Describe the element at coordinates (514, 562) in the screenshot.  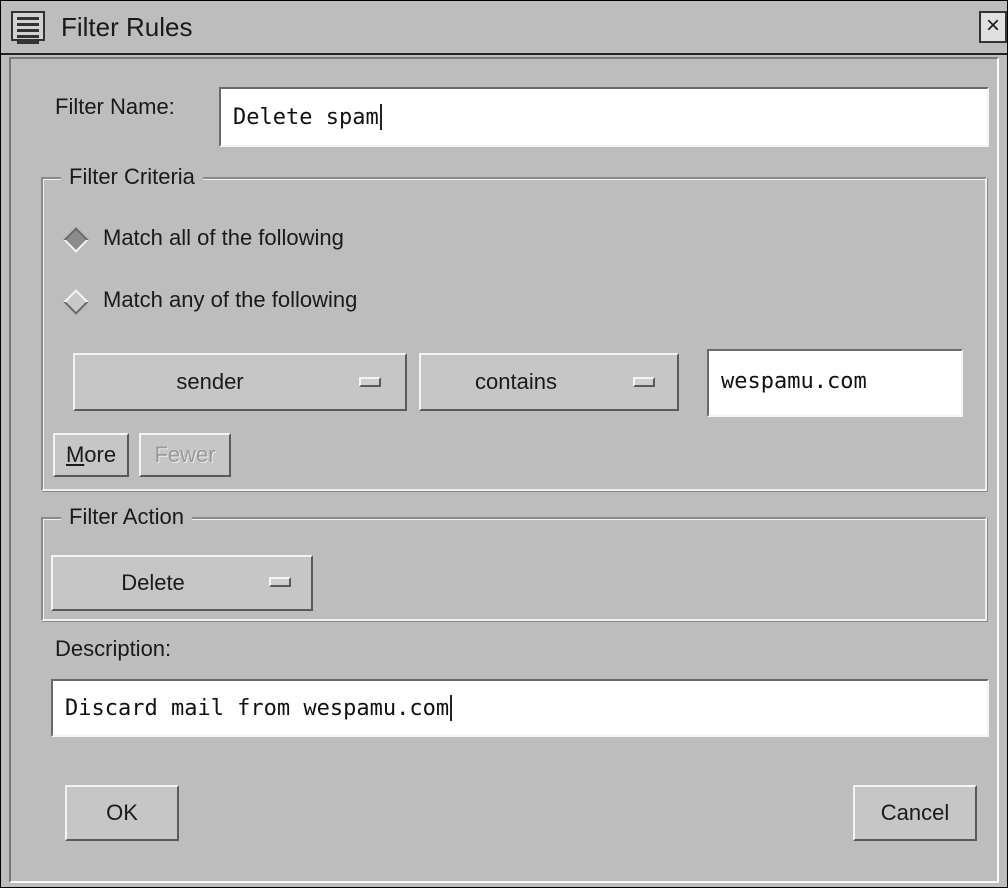
I see `filter-action-group: Filter Action Delete` at that location.